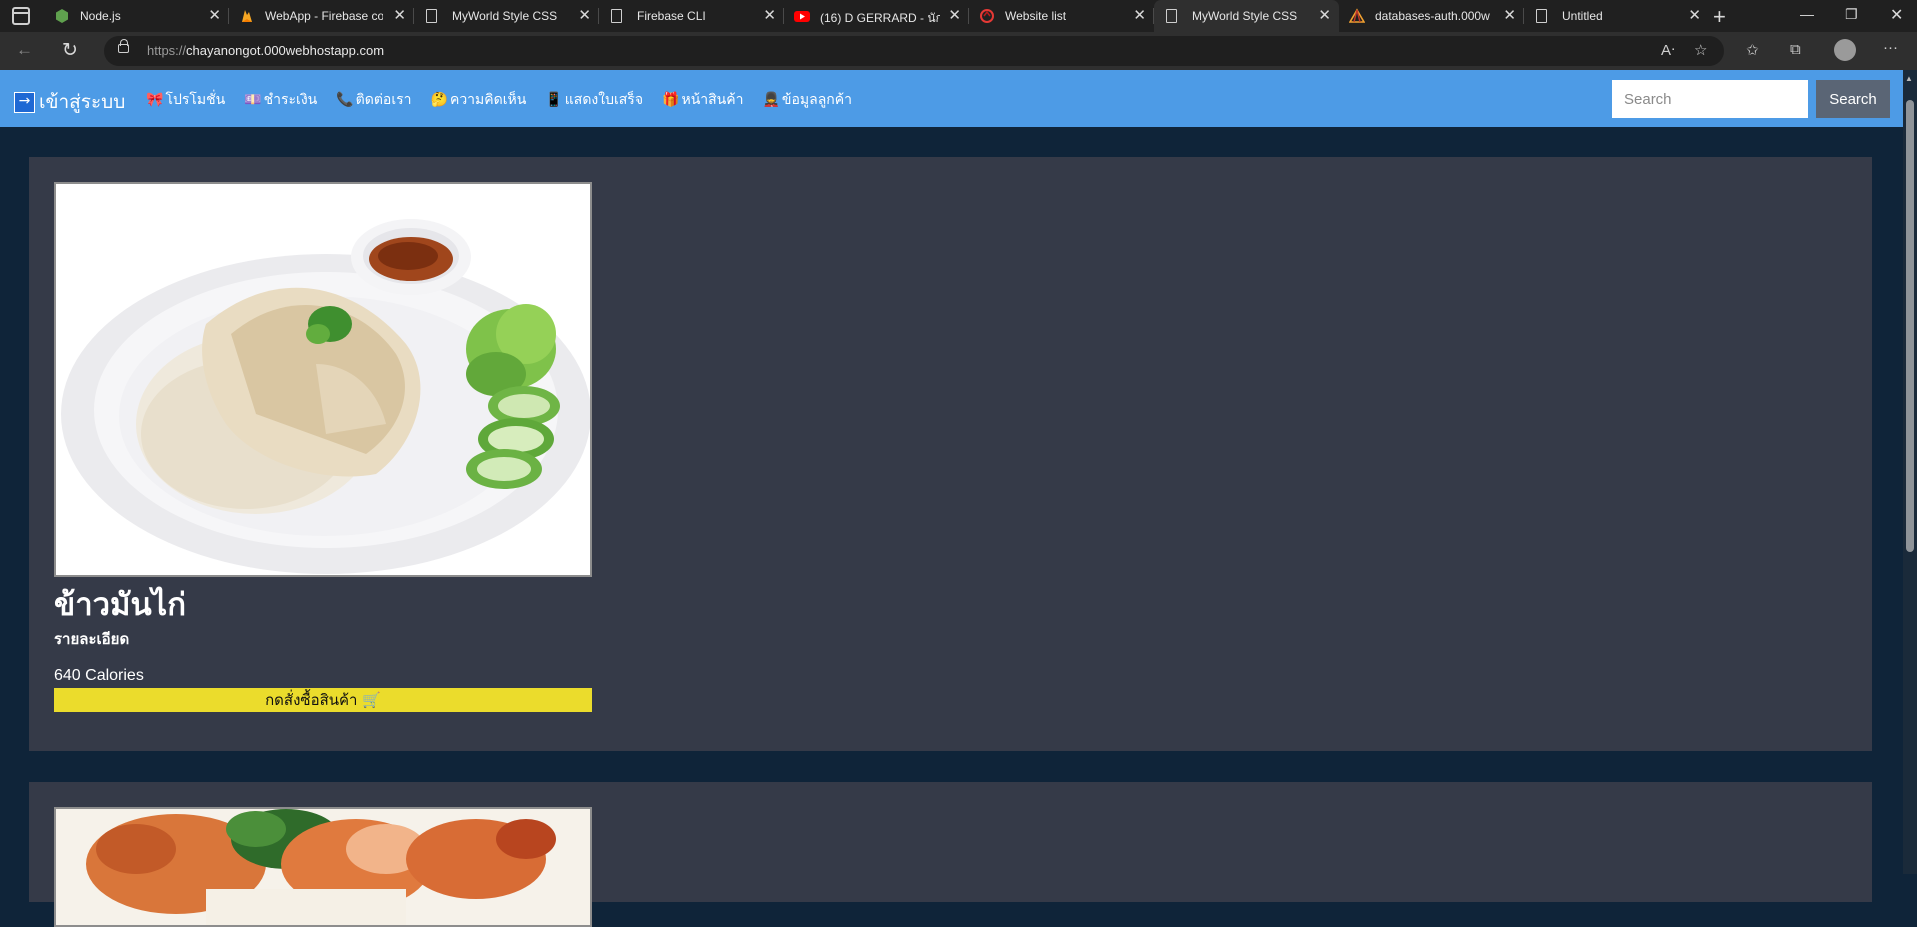 The height and width of the screenshot is (927, 1917). What do you see at coordinates (1719, 17) in the screenshot?
I see `new-tab-icon: +` at bounding box center [1719, 17].